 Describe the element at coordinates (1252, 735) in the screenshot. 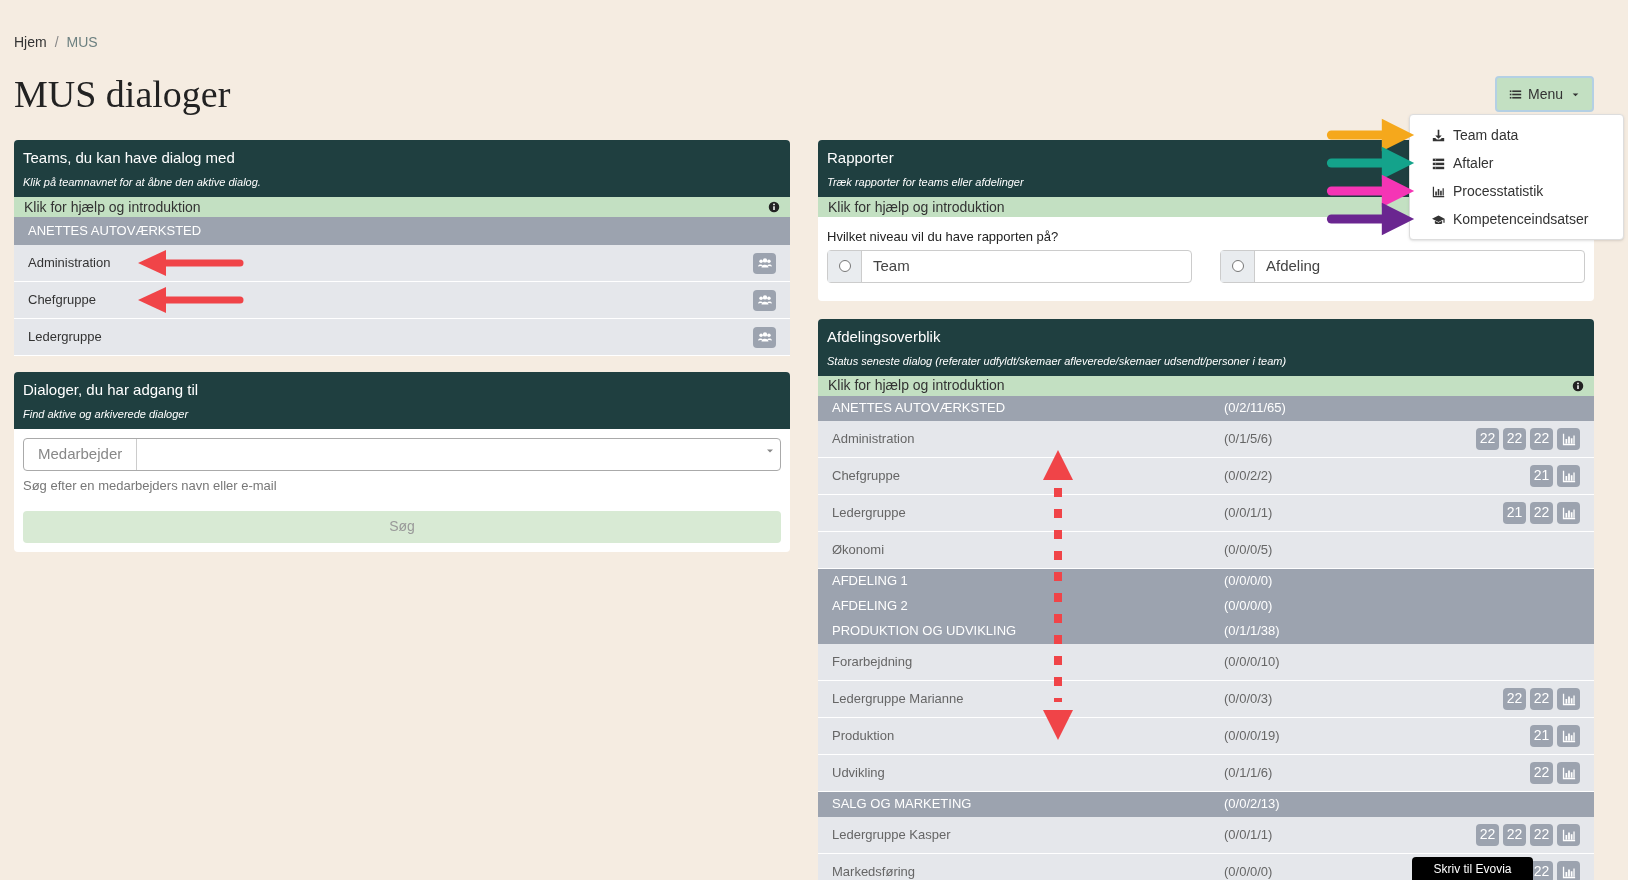

I see `team-status: (0/0/0/19)` at that location.